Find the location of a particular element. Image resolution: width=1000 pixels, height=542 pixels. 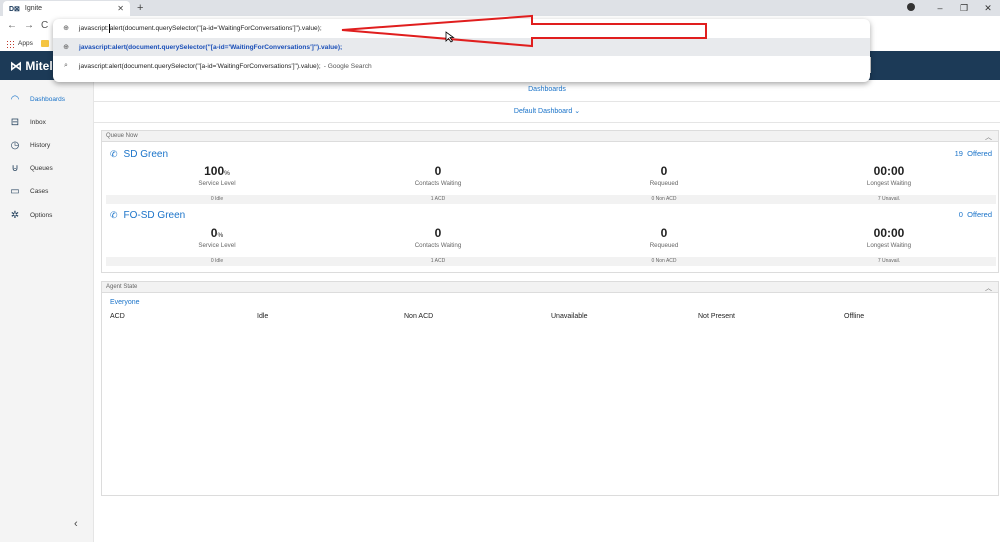

mitel-favicon-icon: D⊠ is located at coordinates (14, 9).